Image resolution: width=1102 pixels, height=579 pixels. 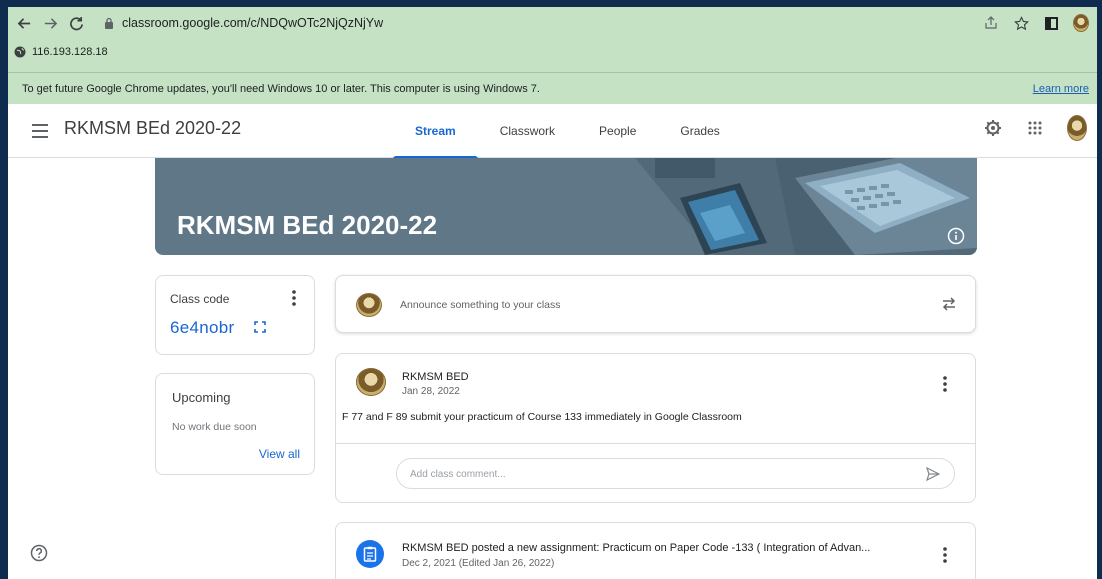 I want to click on divider, so click(x=655, y=443).